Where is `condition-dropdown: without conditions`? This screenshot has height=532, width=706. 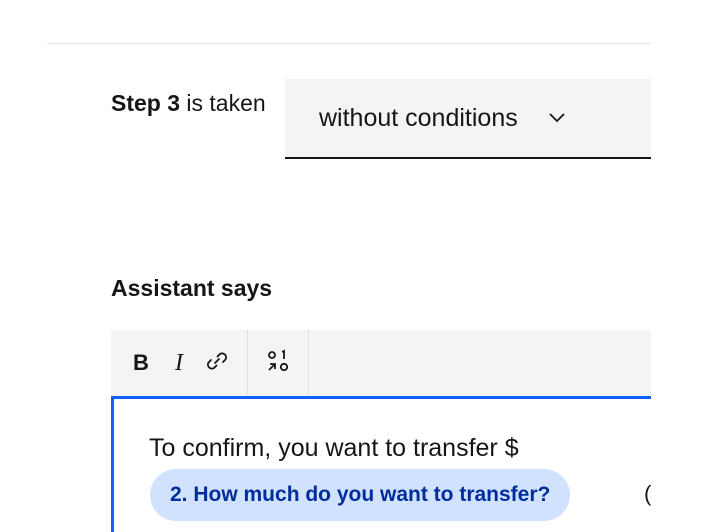
condition-dropdown: without conditions is located at coordinates (468, 119).